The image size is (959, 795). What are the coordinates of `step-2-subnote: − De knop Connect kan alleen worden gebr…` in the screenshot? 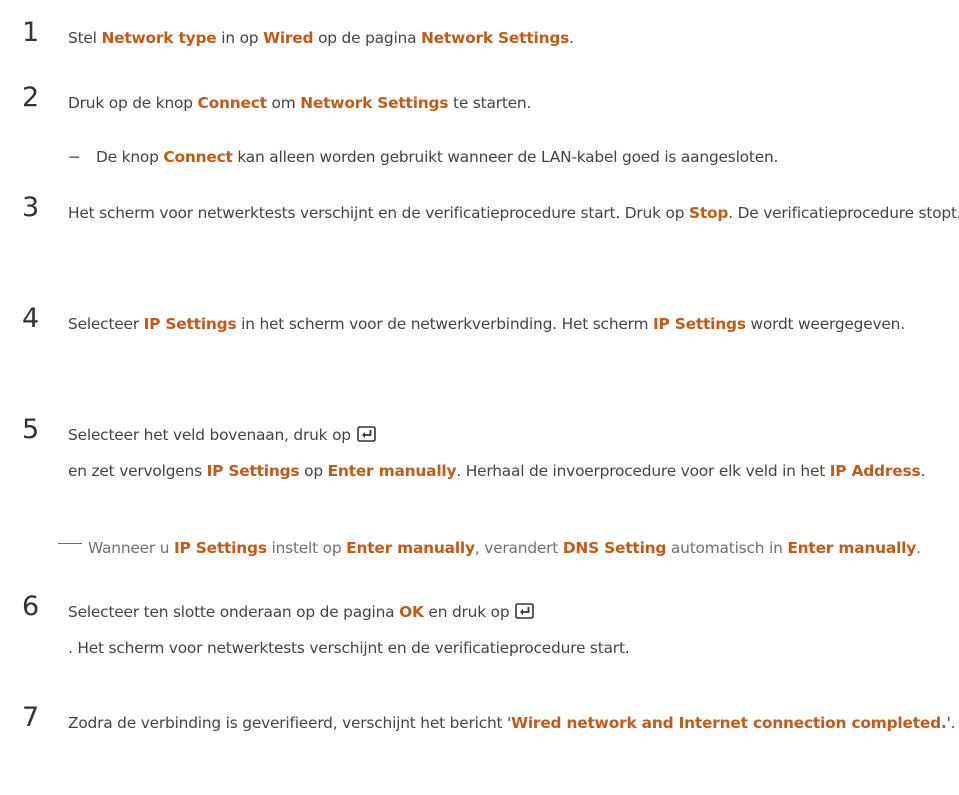 It's located at (512, 157).